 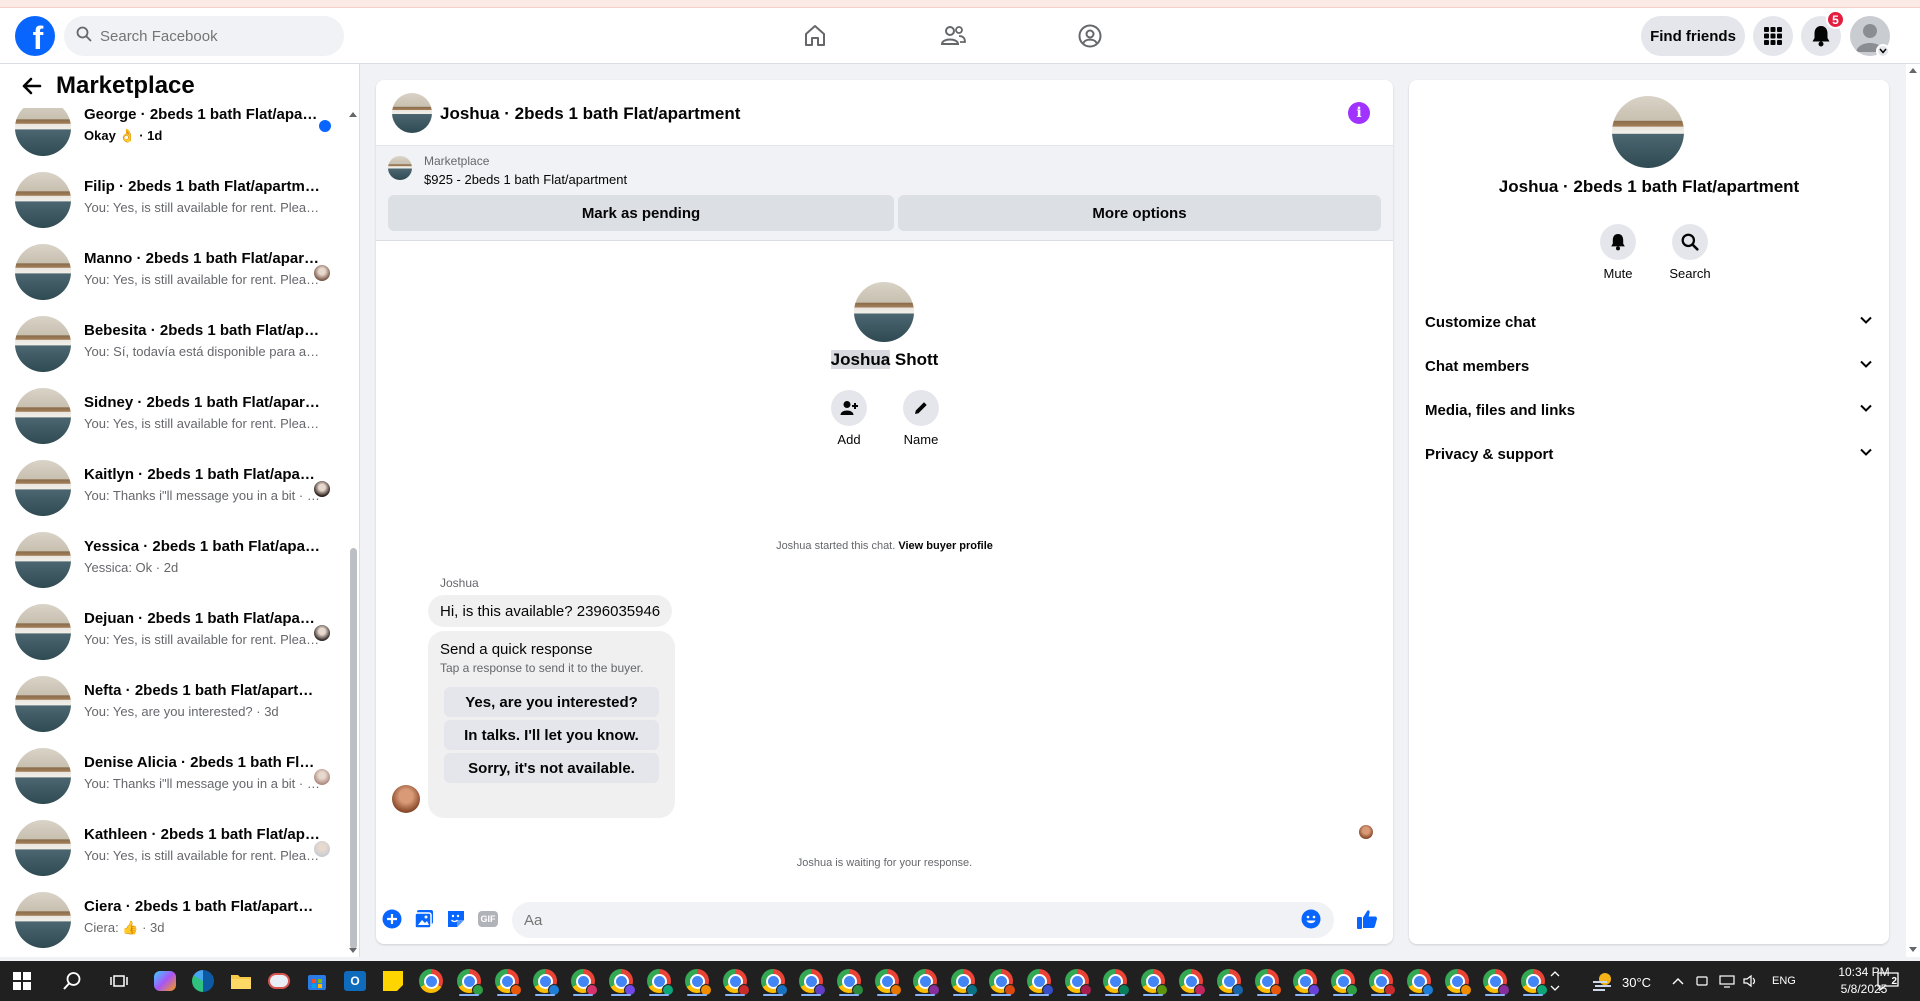 I want to click on facebook-logo: f, so click(x=35, y=36).